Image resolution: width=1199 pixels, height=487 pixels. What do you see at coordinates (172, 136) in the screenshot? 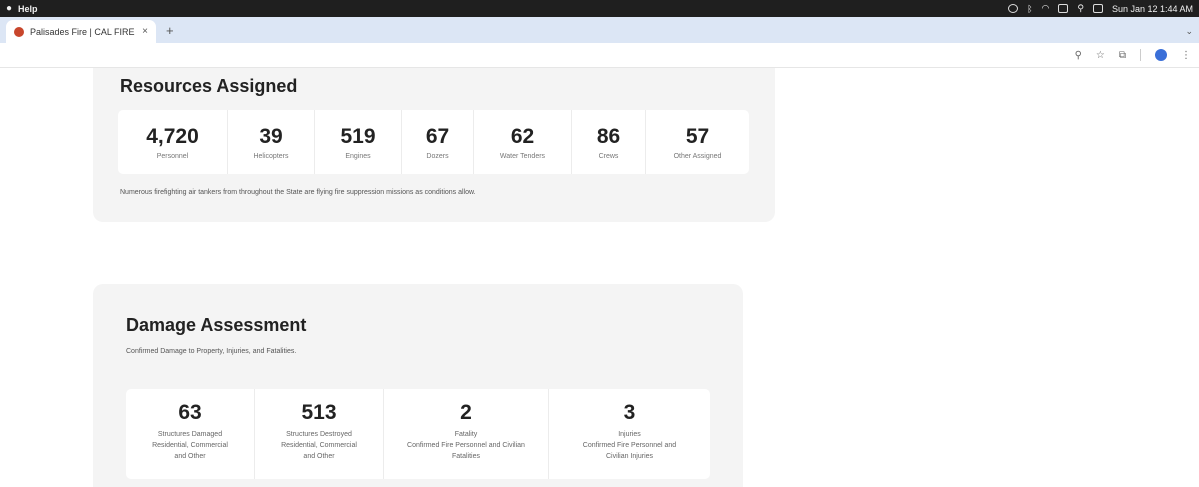
I see `resource-value: 4,720` at bounding box center [172, 136].